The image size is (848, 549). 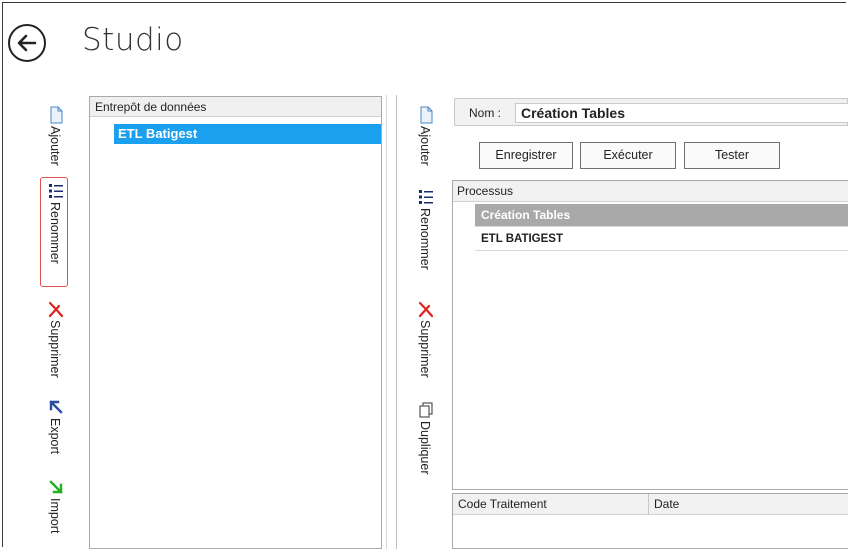 I want to click on run-button: Exécuter, so click(x=628, y=155).